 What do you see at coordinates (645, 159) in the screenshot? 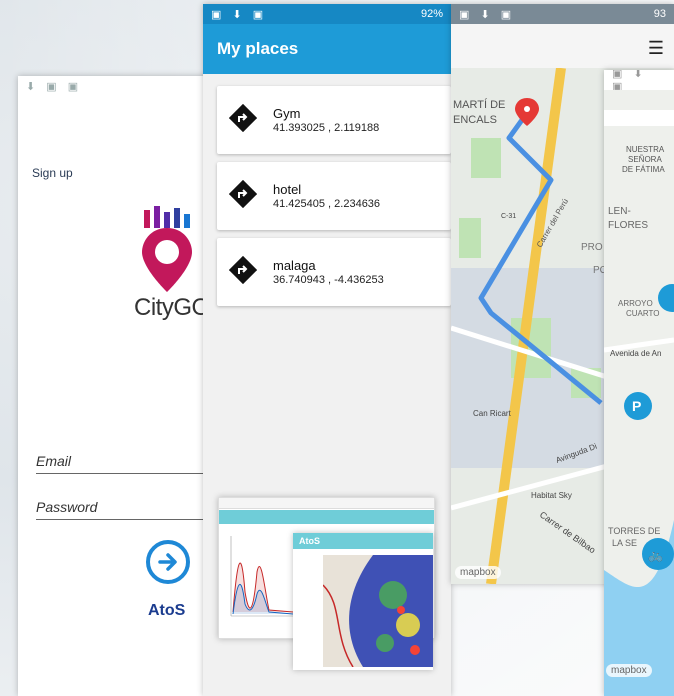
I see `map2-label-senora: SEÑORA` at bounding box center [645, 159].